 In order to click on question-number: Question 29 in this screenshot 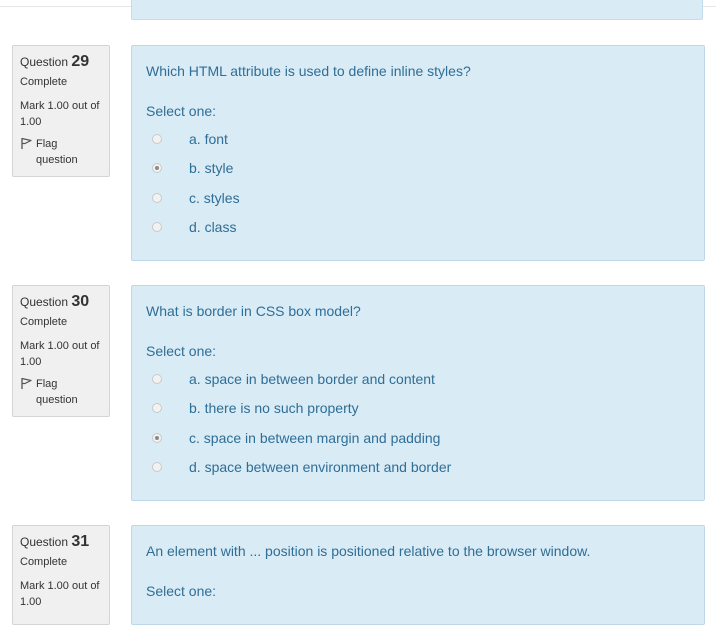, I will do `click(55, 61)`.